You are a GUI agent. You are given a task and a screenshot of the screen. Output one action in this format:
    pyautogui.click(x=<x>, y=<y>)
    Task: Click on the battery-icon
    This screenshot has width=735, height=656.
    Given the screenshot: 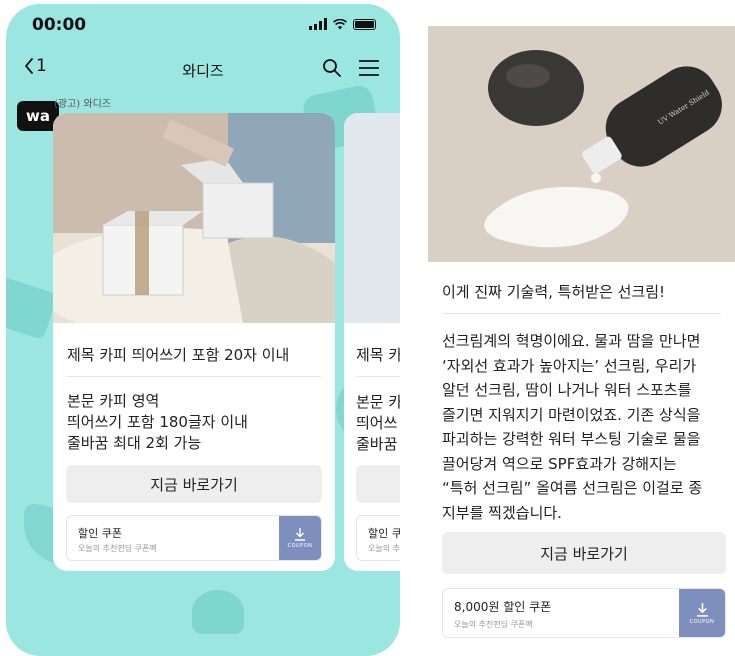 What is the action you would take?
    pyautogui.click(x=364, y=24)
    